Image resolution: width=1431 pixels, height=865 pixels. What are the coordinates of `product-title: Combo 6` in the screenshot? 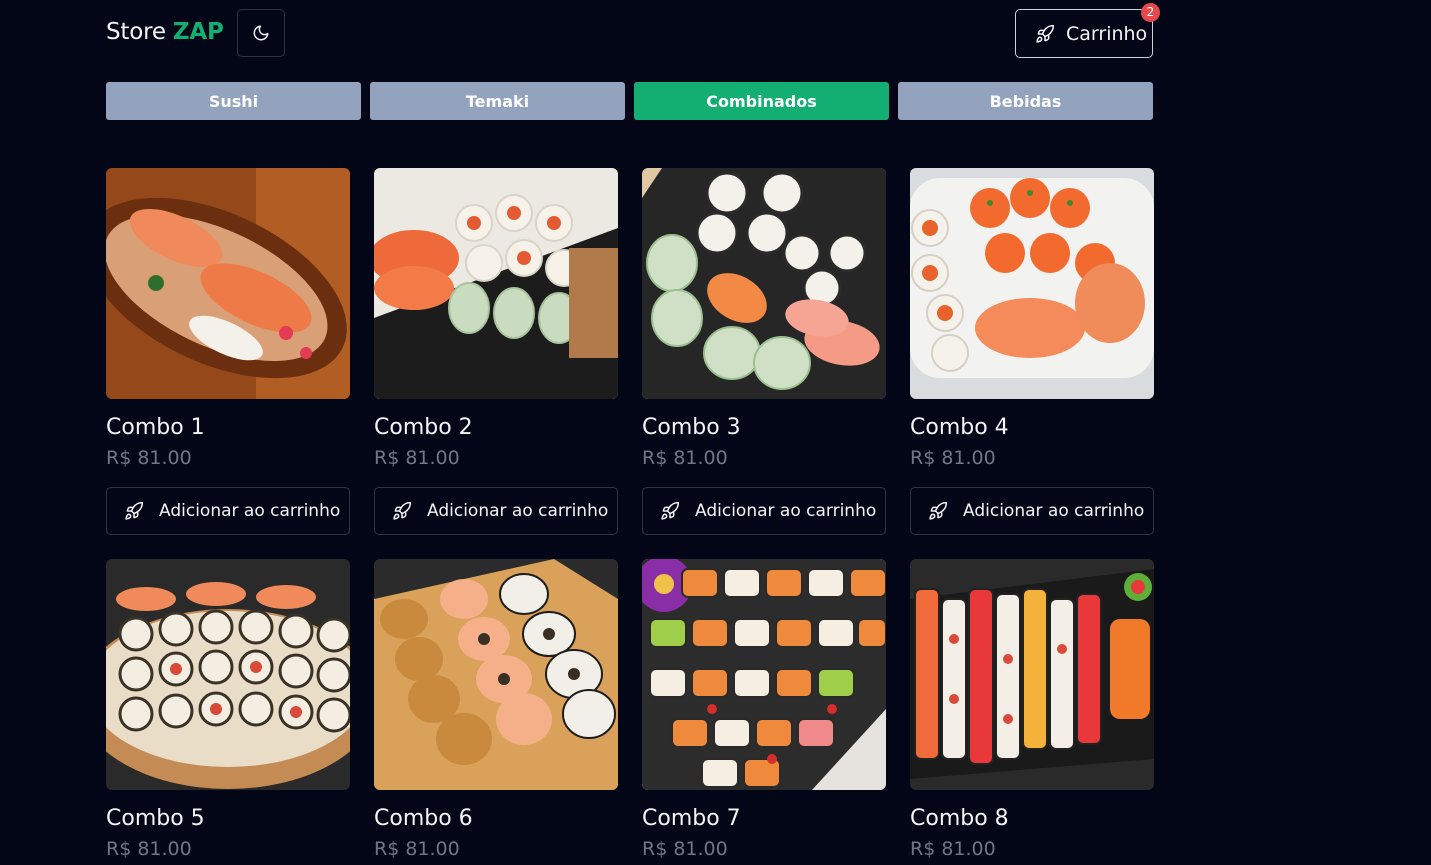 It's located at (423, 818).